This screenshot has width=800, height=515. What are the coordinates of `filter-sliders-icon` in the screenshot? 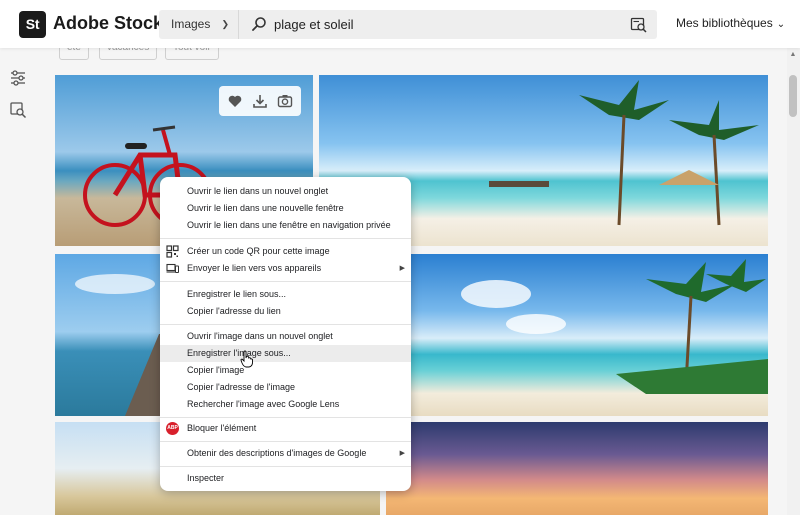 It's located at (18, 78).